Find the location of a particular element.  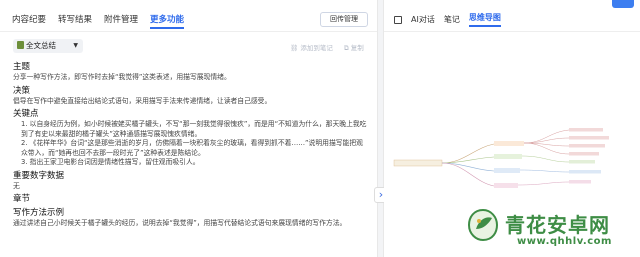

pane-splitter is located at coordinates (380, 128).